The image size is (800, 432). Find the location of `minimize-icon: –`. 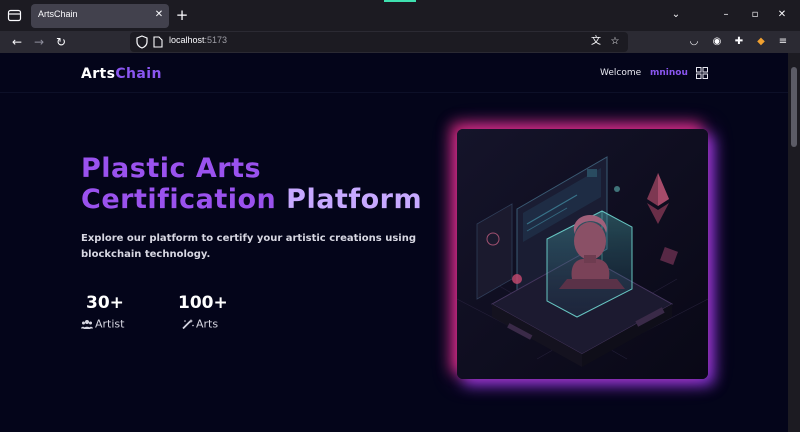

minimize-icon: – is located at coordinates (726, 15).